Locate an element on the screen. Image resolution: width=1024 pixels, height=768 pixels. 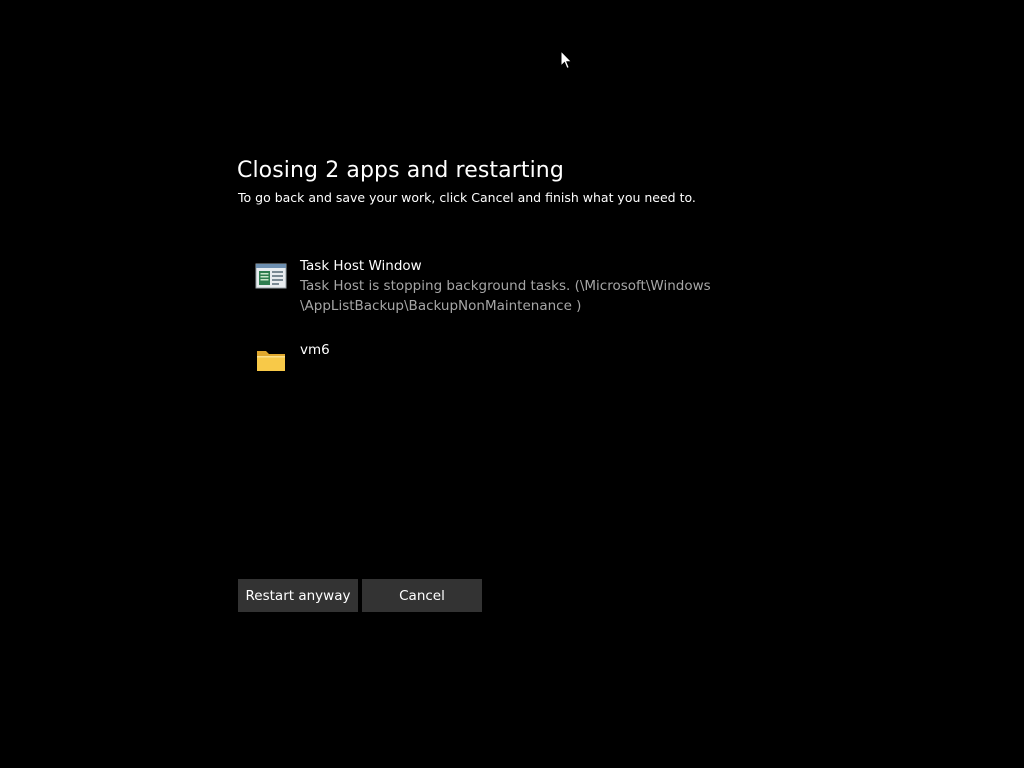
task-host-window-icon is located at coordinates (271, 276).